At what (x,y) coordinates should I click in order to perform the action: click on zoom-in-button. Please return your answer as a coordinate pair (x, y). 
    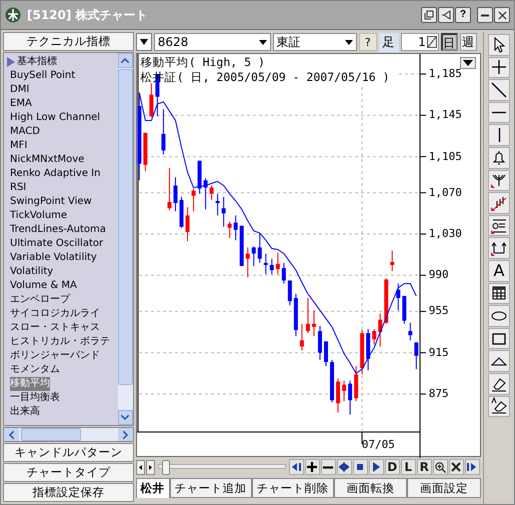
    Looking at the image, I should click on (312, 467).